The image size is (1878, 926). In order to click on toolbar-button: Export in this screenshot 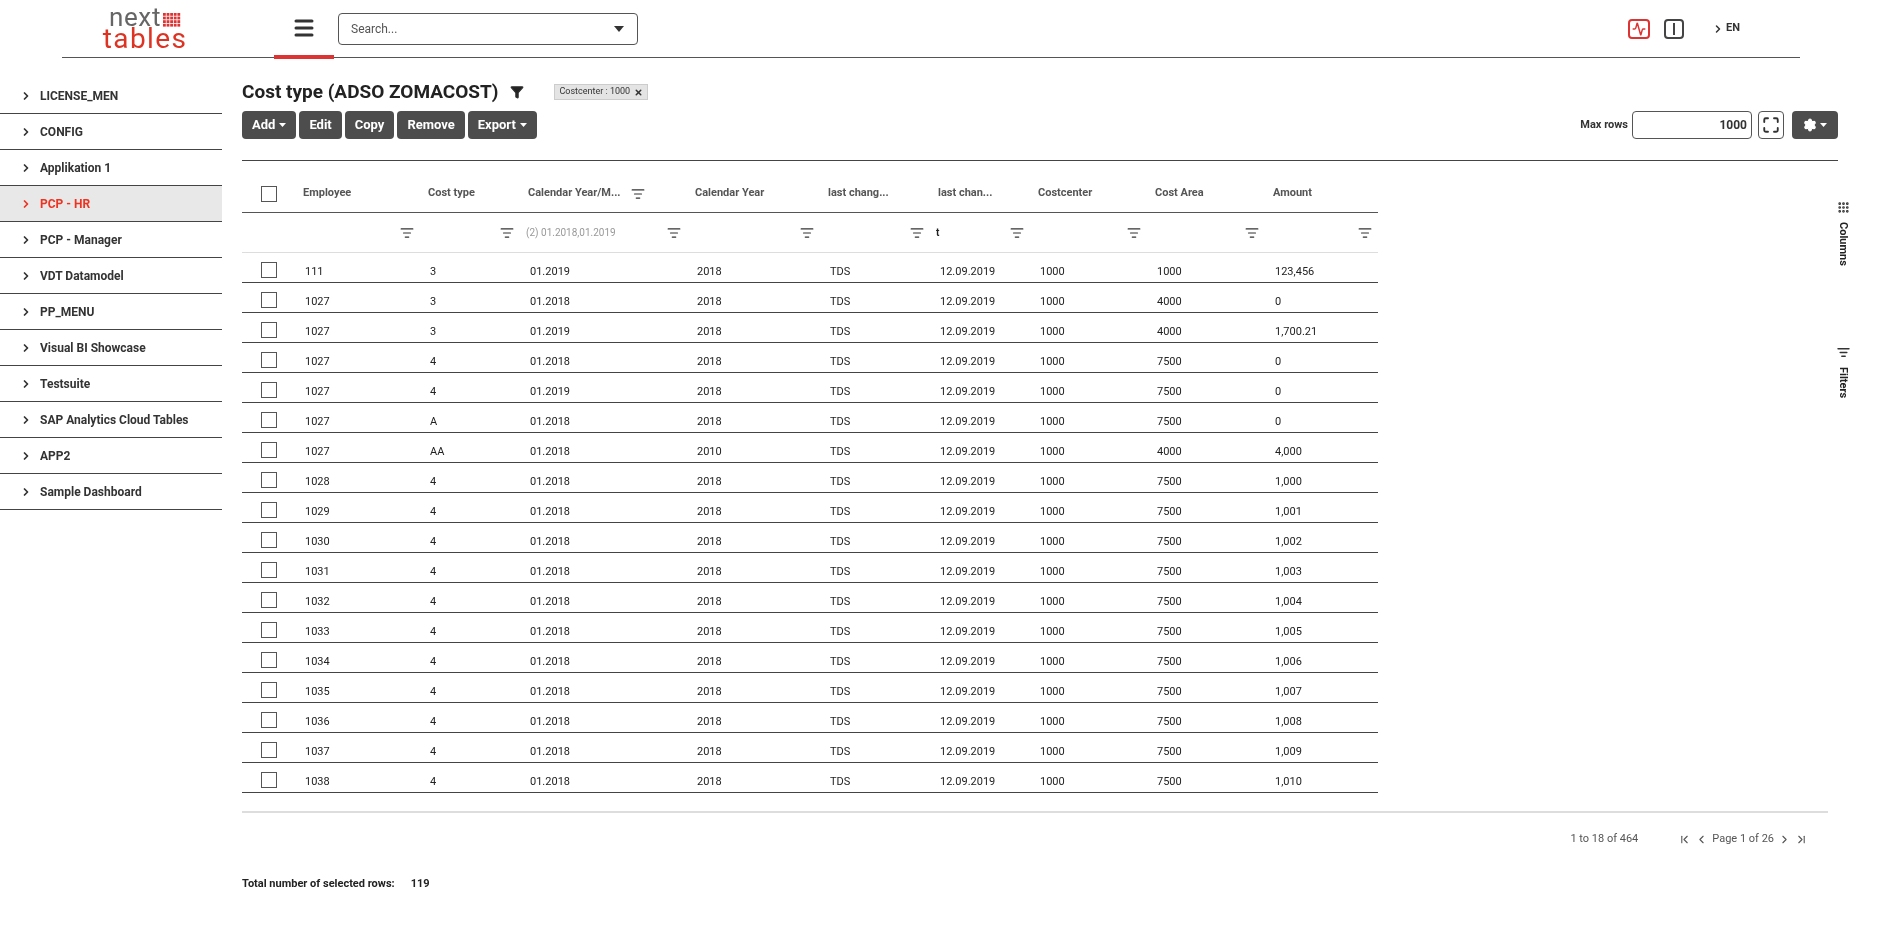, I will do `click(502, 125)`.